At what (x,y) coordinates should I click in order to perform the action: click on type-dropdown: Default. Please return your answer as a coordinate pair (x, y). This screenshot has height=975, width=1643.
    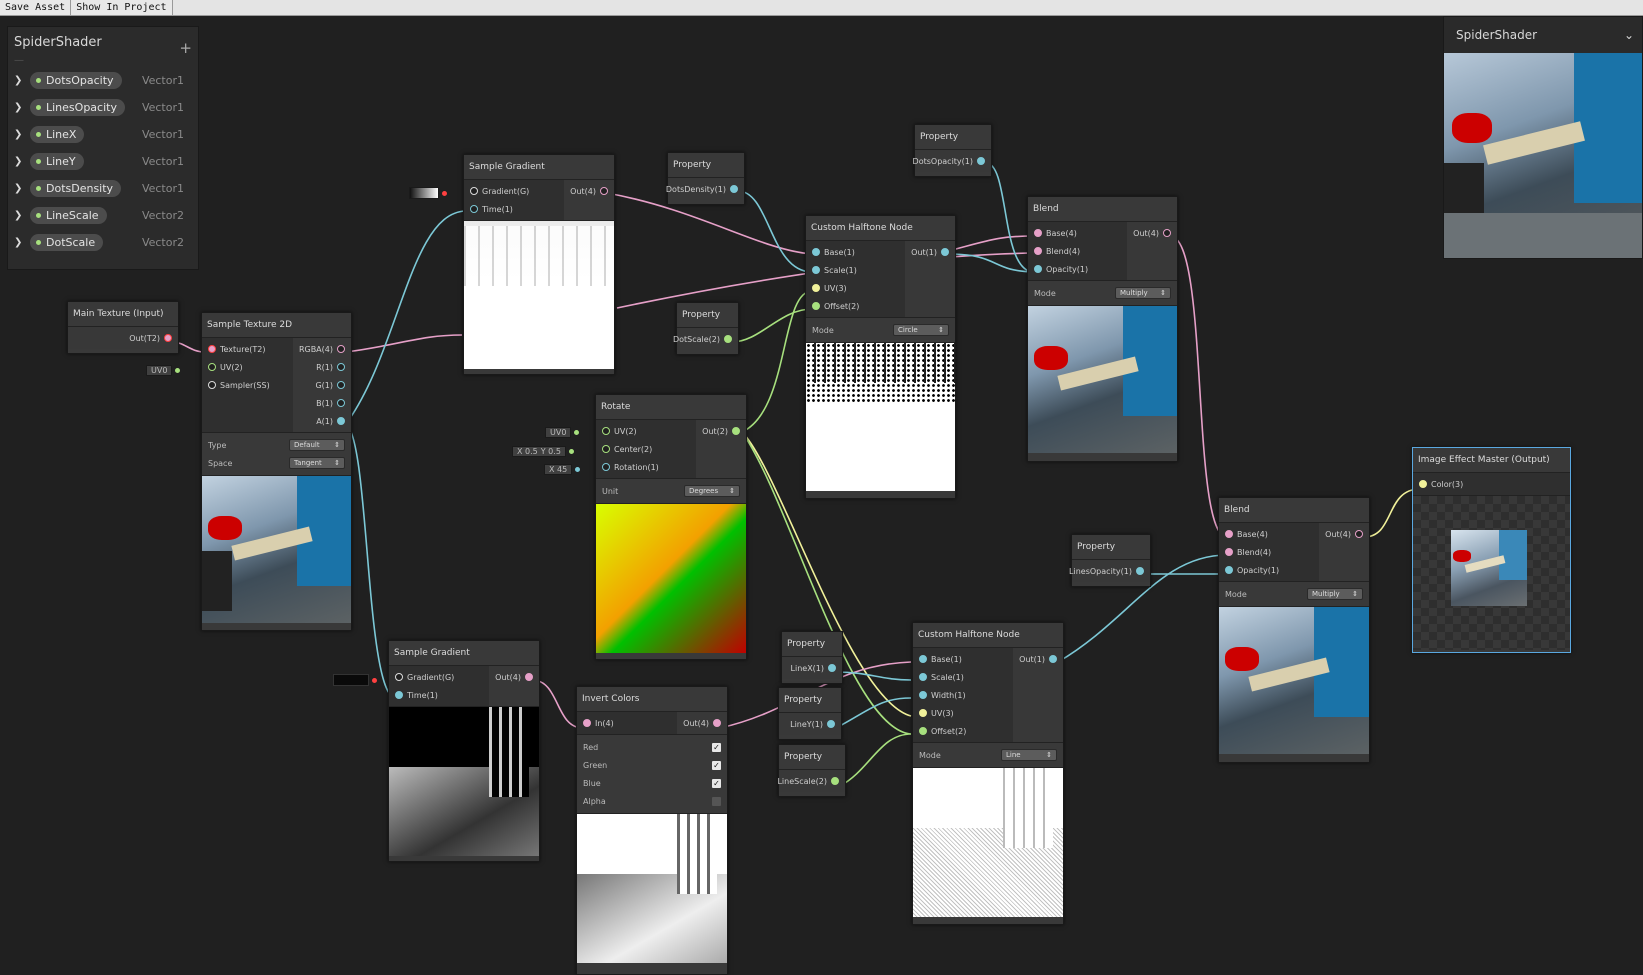
    Looking at the image, I should click on (317, 445).